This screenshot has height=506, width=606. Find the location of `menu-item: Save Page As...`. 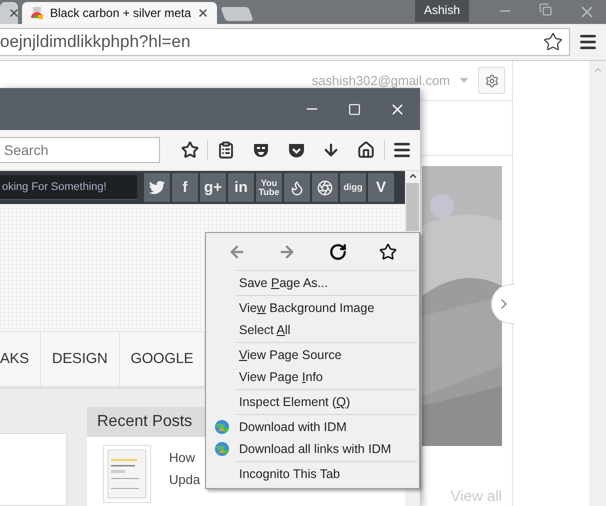

menu-item: Save Page As... is located at coordinates (312, 283).